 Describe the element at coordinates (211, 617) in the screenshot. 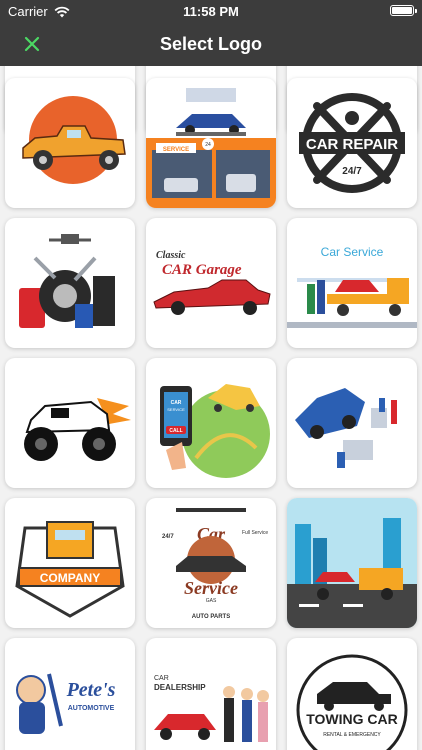

I see `svc-parts-text: AUTO PARTS` at that location.